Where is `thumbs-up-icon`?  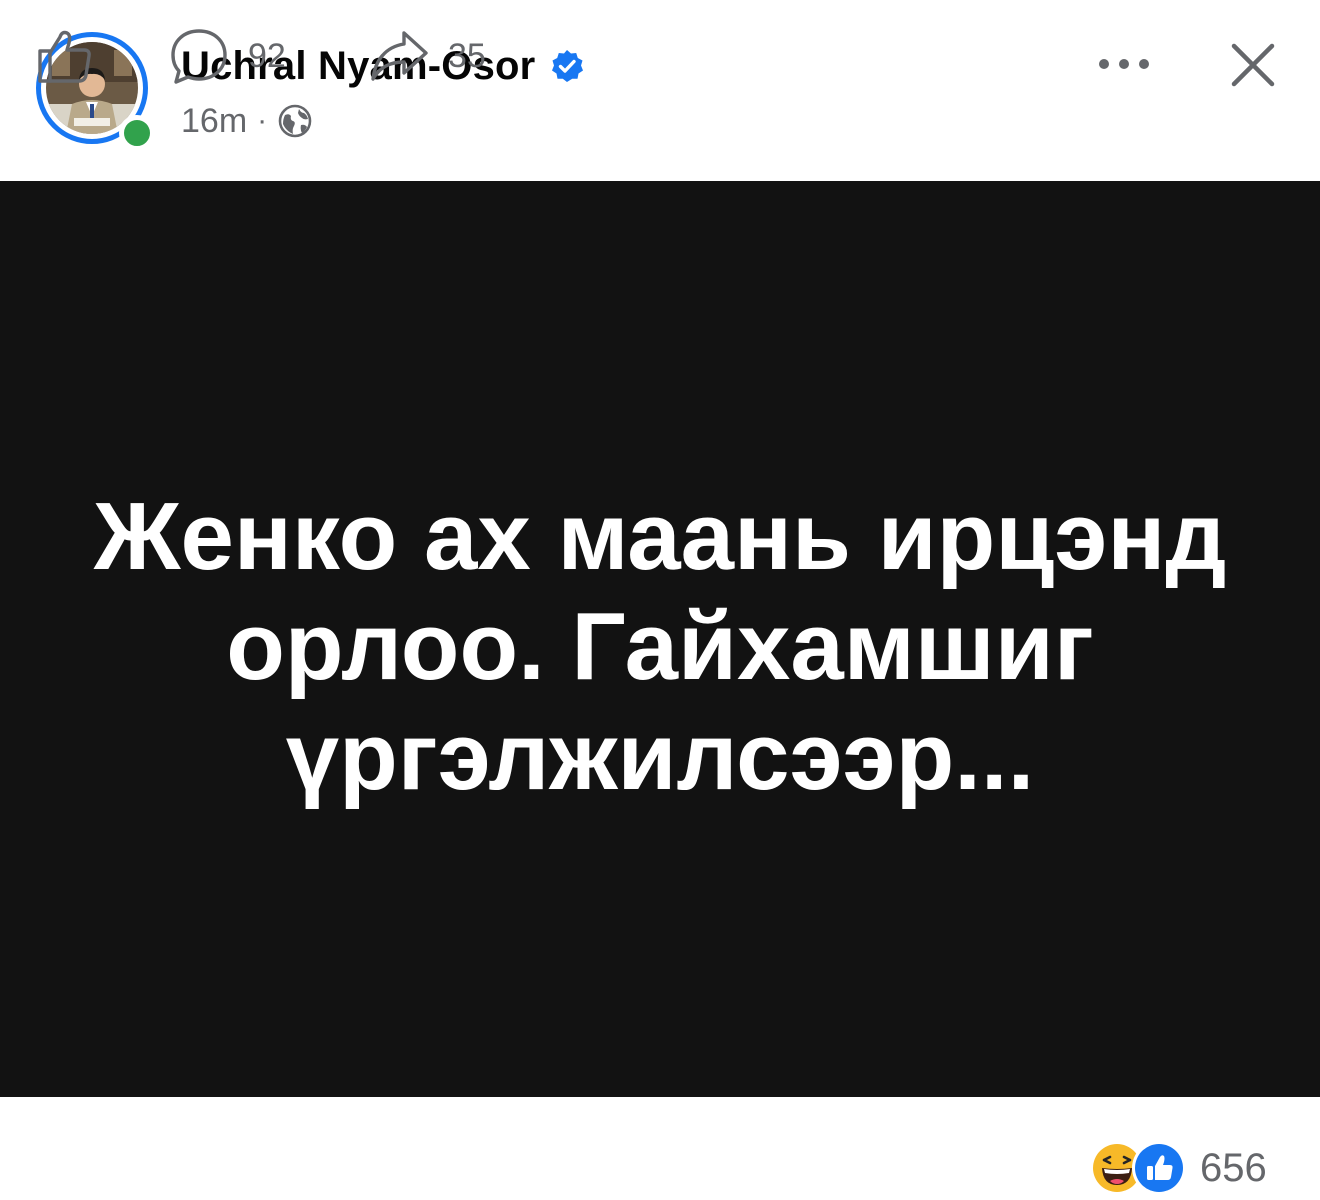 thumbs-up-icon is located at coordinates (64, 56).